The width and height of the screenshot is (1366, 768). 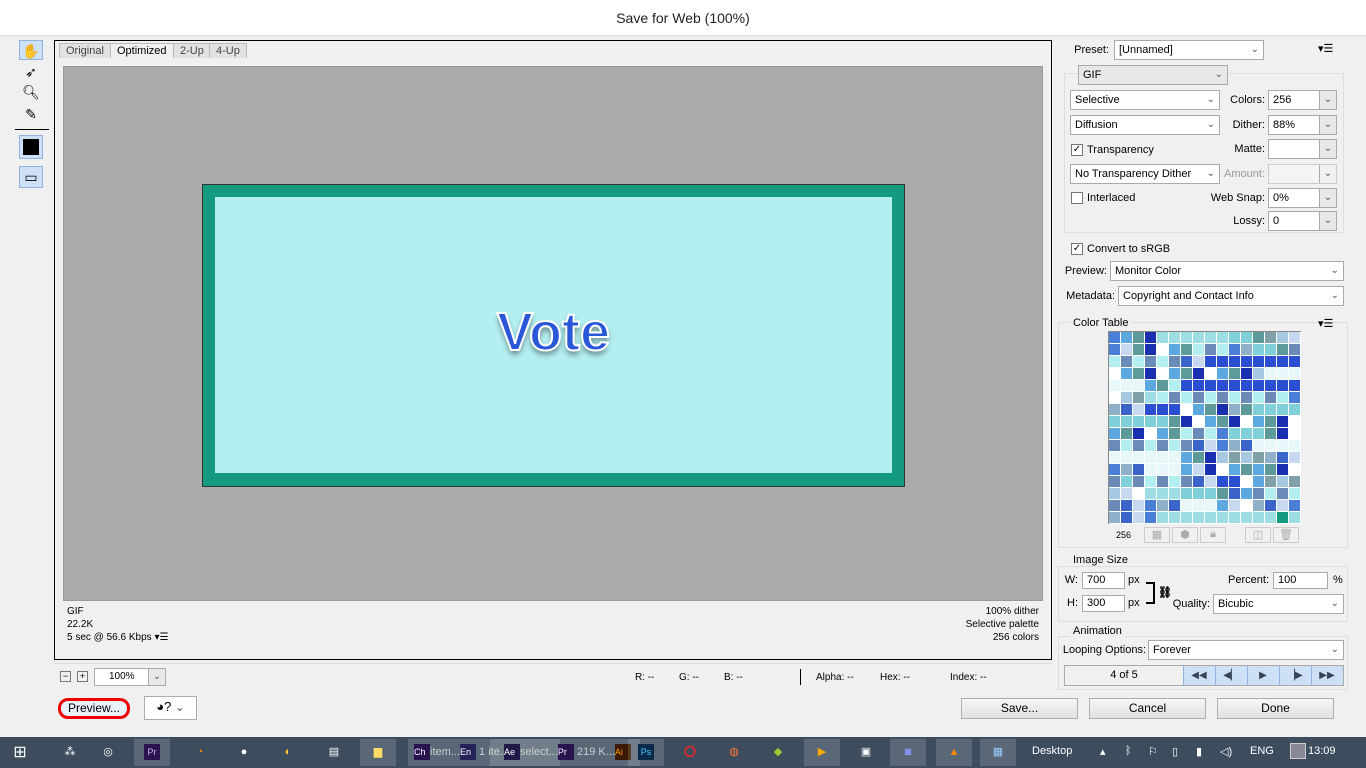 I want to click on first-frame-icon: ◀◀, so click(x=1198, y=675).